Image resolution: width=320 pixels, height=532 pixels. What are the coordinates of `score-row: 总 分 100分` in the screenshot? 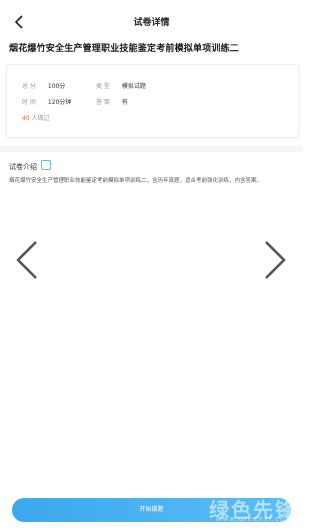 It's located at (43, 85).